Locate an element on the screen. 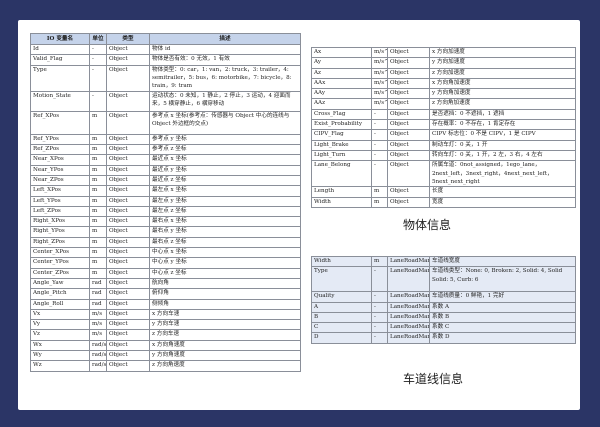 The height and width of the screenshot is (427, 600). table-row: AAxm/s^2Objectx 方向角加速度 is located at coordinates (443, 83).